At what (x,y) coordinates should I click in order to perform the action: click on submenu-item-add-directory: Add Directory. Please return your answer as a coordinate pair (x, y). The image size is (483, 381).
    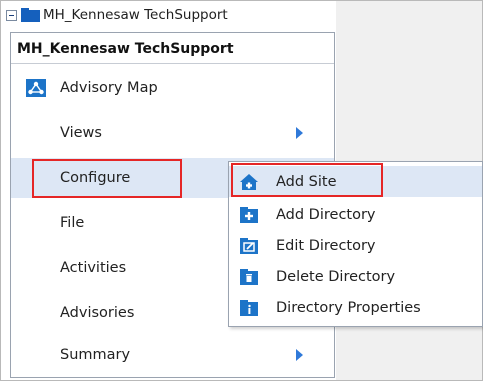
    Looking at the image, I should click on (355, 214).